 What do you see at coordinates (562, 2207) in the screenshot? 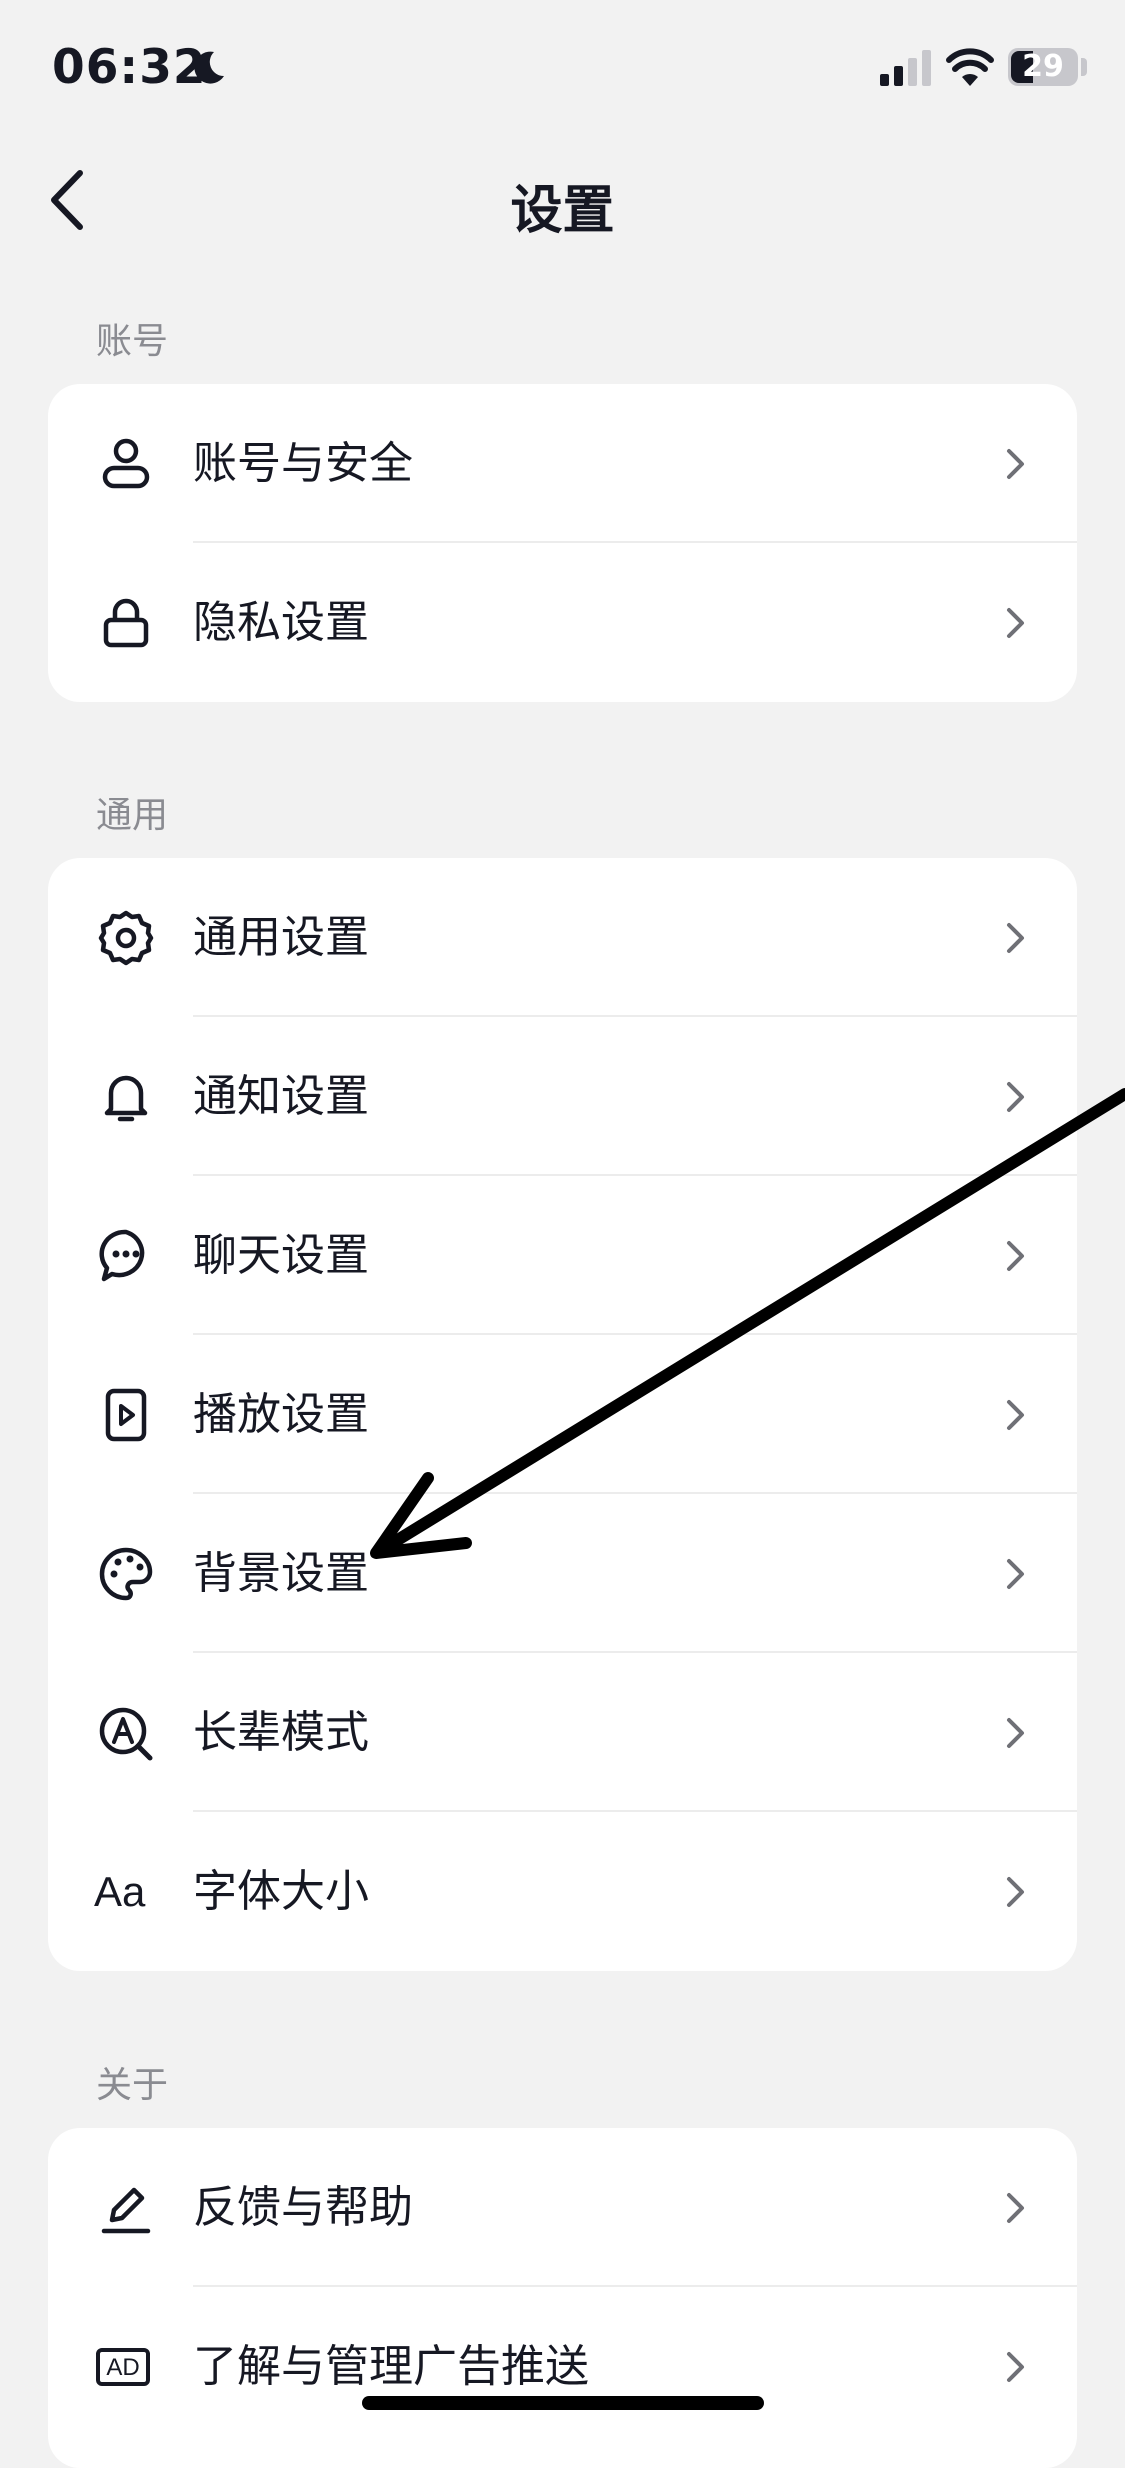
I see `row-feedback-help: 反馈与帮助` at bounding box center [562, 2207].